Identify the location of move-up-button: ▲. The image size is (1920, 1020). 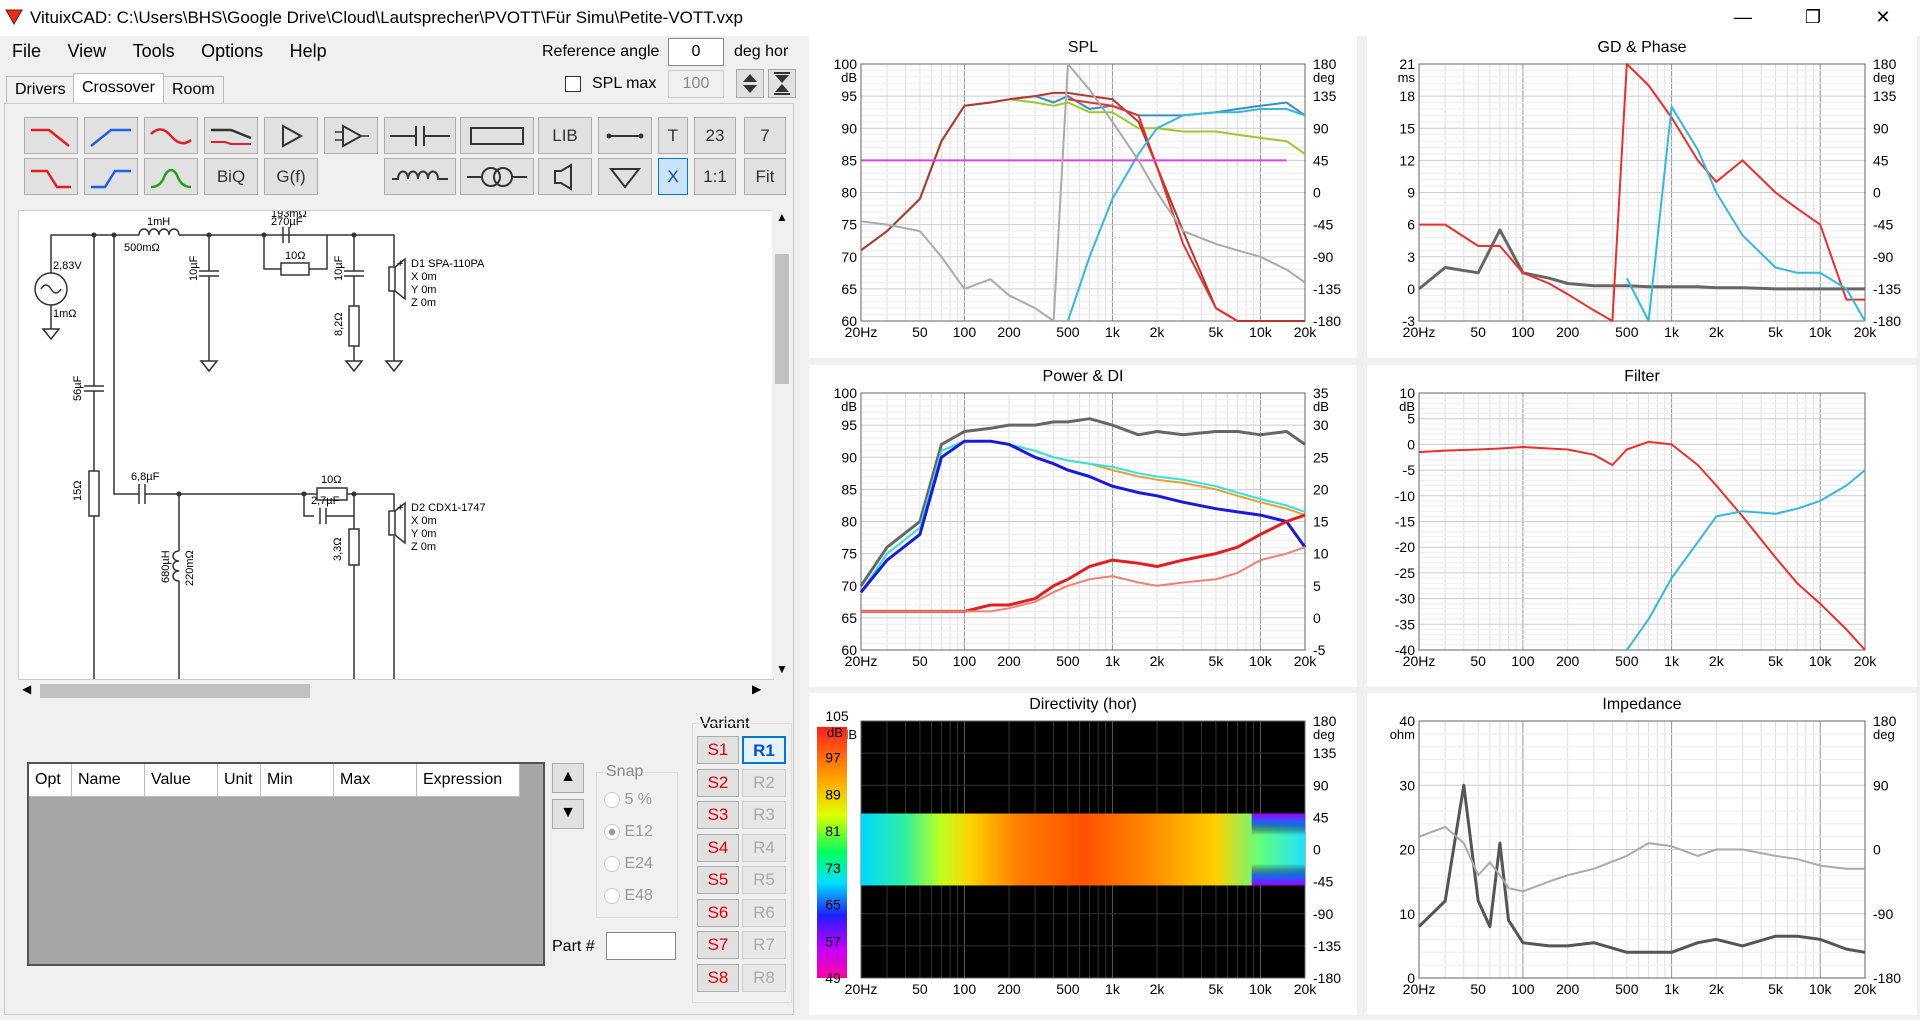
(568, 778).